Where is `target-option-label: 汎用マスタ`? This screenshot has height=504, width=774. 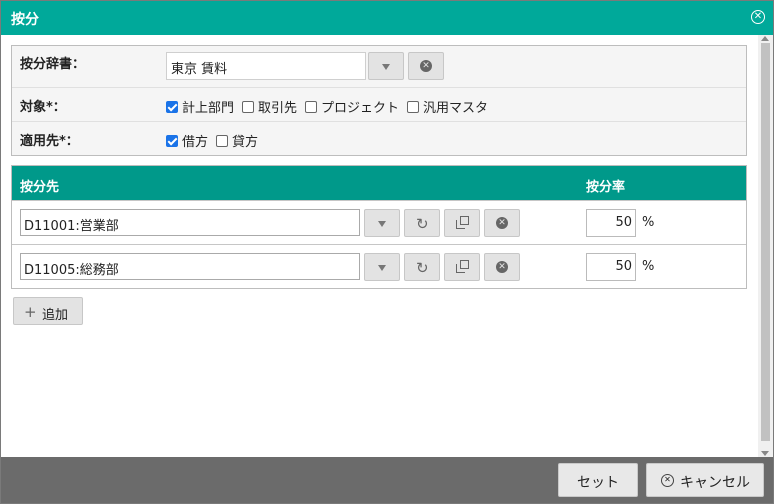 target-option-label: 汎用マスタ is located at coordinates (456, 108).